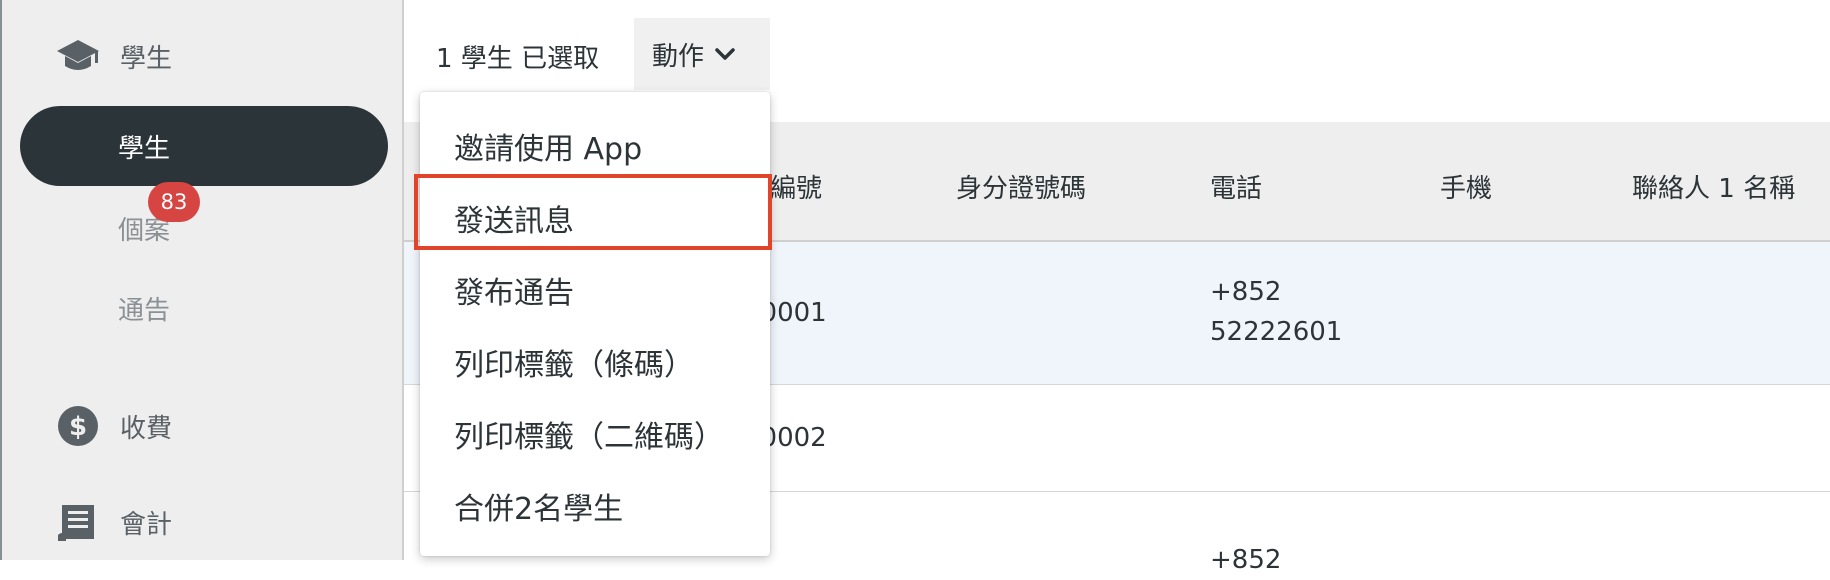  I want to click on sidebar-section-fees: $ 收費, so click(113, 426).